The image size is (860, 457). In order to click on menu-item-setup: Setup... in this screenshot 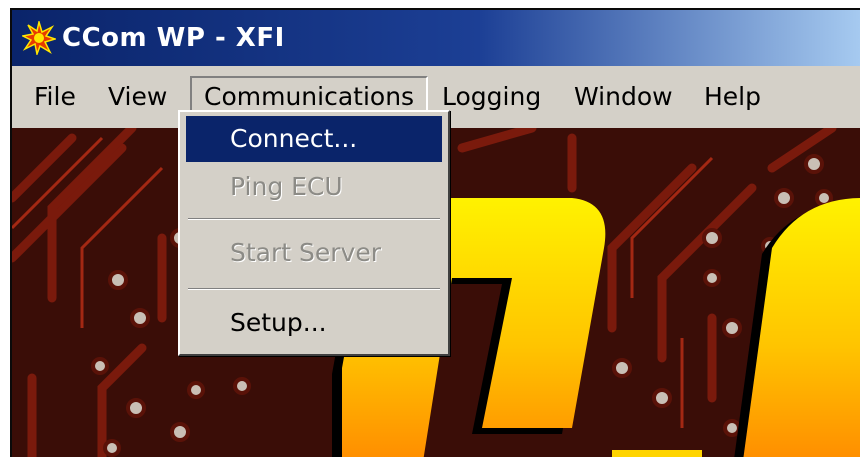, I will do `click(314, 323)`.